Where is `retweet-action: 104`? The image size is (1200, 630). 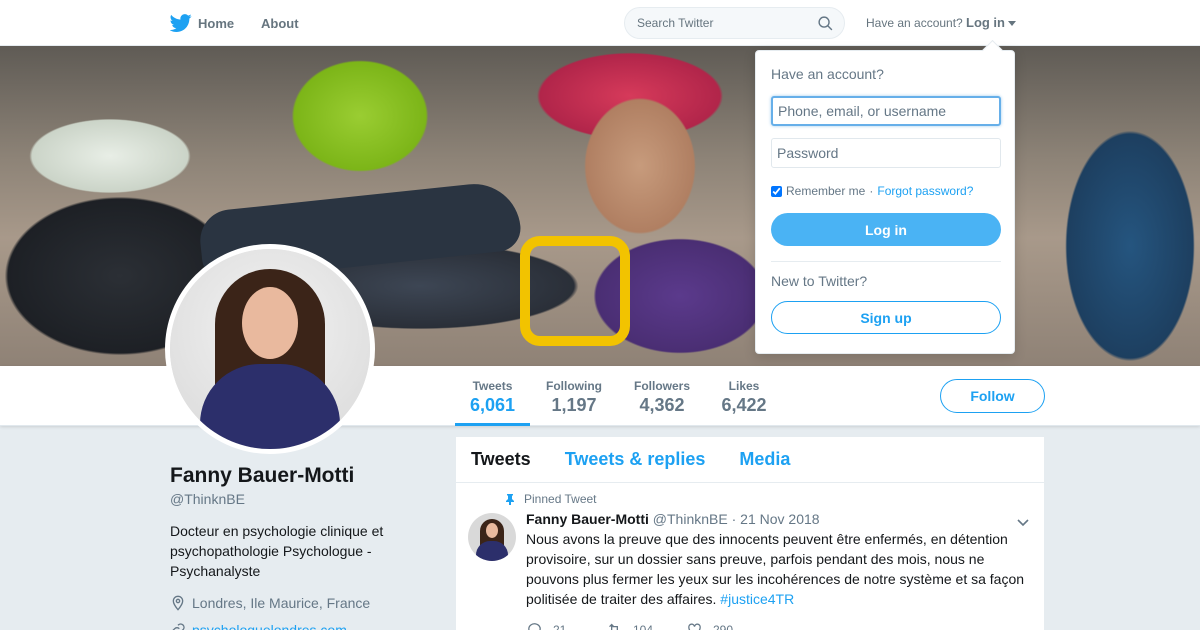 retweet-action: 104 is located at coordinates (646, 625).